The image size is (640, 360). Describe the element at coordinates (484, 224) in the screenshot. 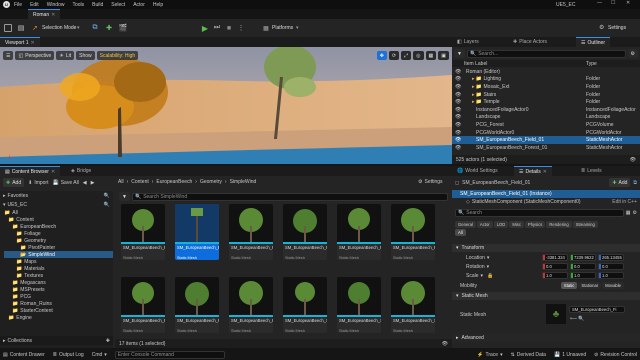

I see `filter-actor: Actor` at that location.